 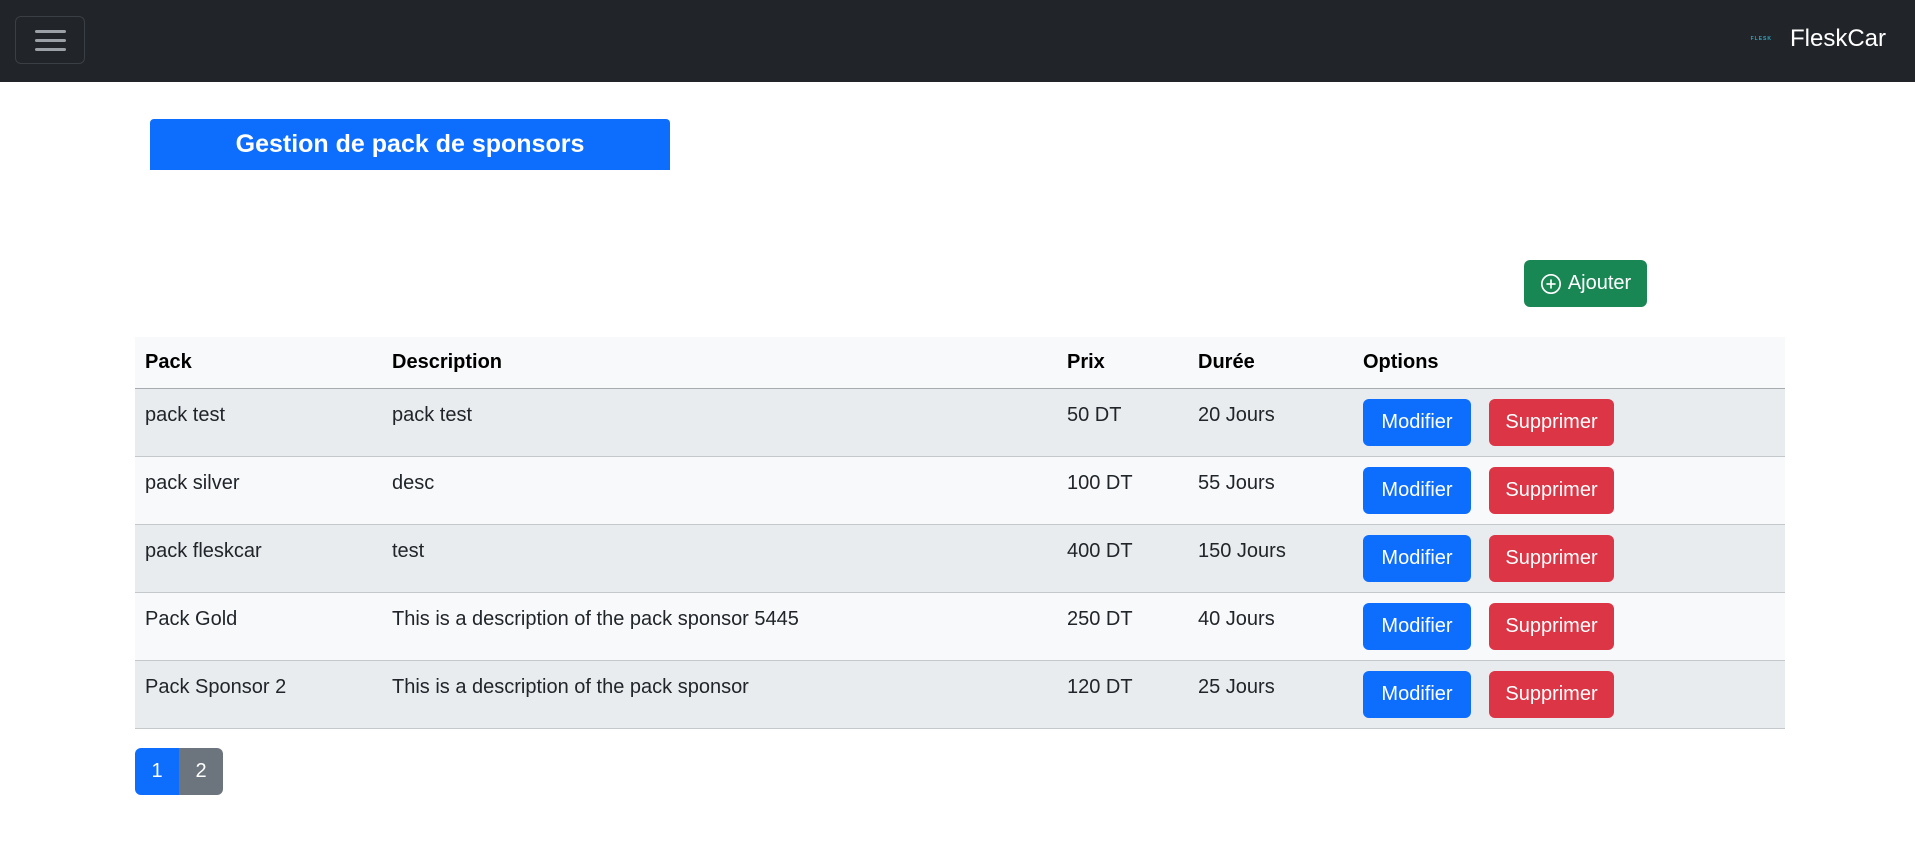 I want to click on column-header-description: Description, so click(x=719, y=363).